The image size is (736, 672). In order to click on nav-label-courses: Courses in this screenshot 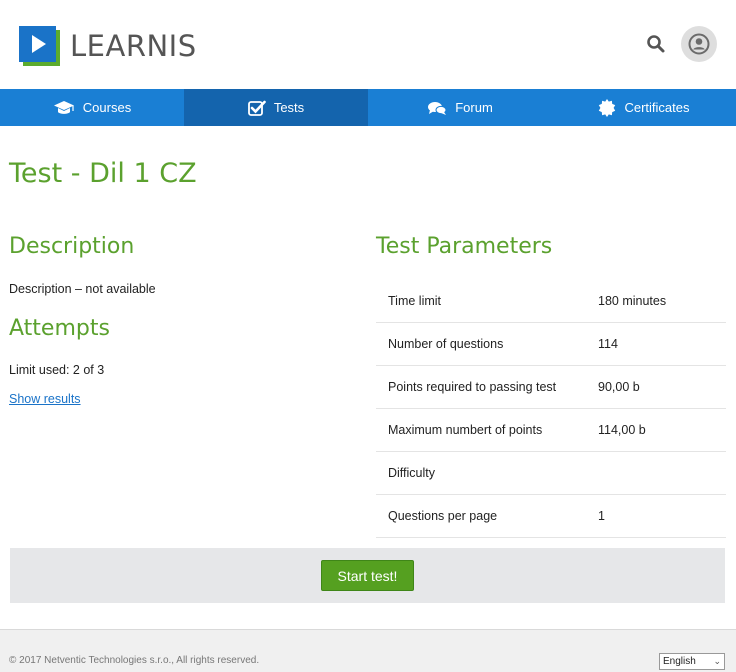, I will do `click(107, 107)`.